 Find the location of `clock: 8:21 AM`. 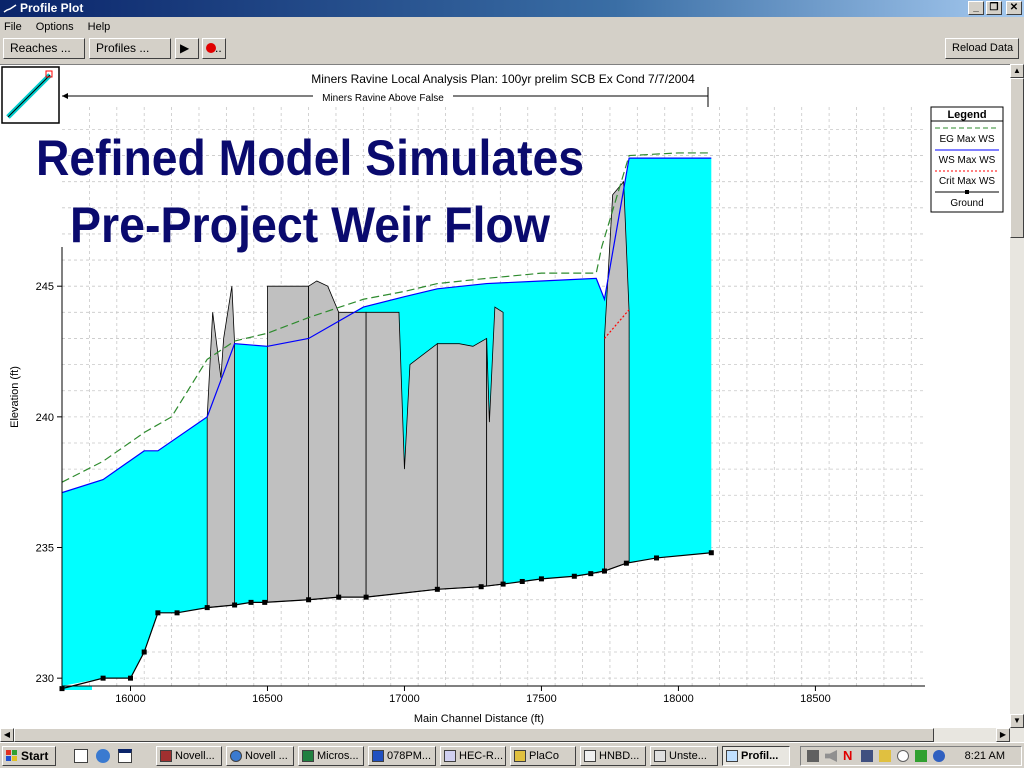

clock: 8:21 AM is located at coordinates (984, 756).